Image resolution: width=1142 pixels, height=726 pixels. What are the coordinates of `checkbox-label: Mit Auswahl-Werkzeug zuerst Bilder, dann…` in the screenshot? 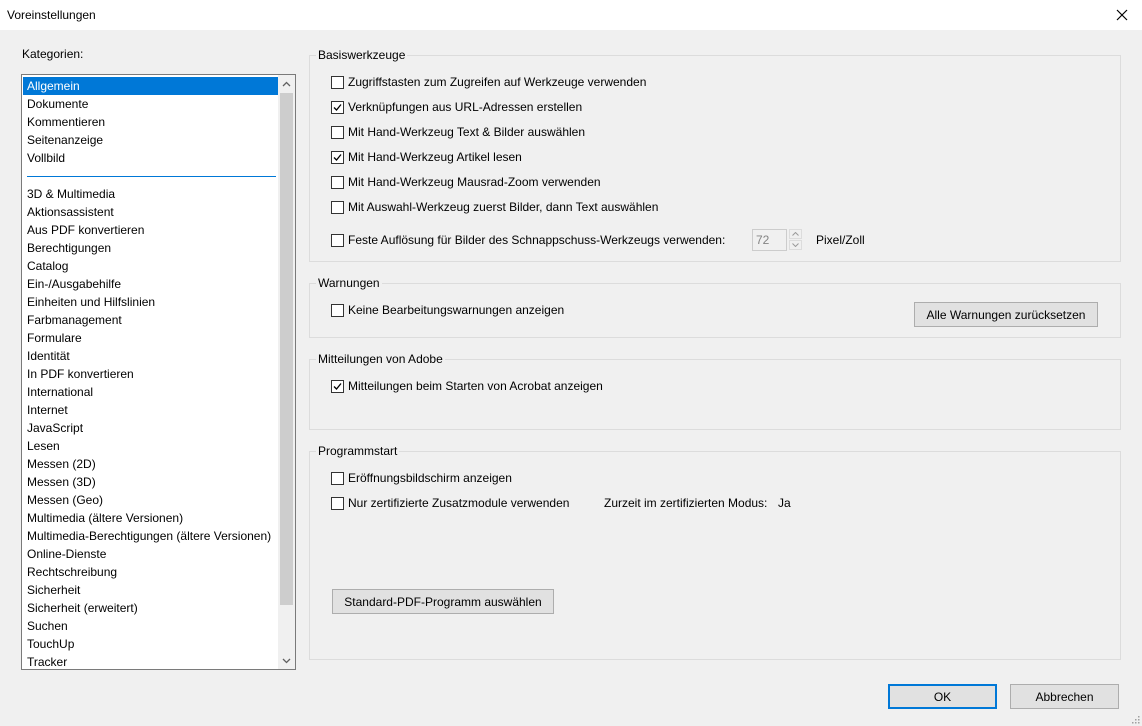 It's located at (503, 207).